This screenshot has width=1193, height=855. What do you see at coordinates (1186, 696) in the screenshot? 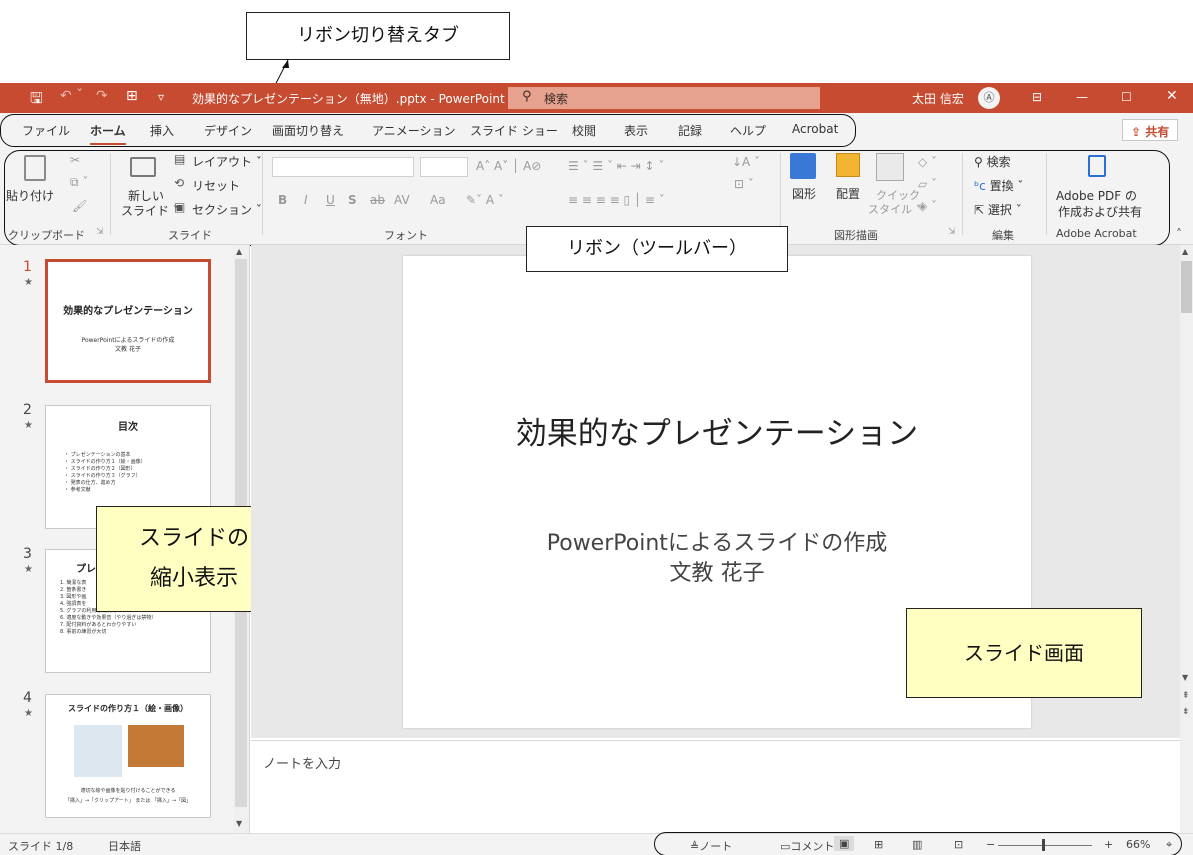
I see `prev-slide-icon: ⇞` at bounding box center [1186, 696].